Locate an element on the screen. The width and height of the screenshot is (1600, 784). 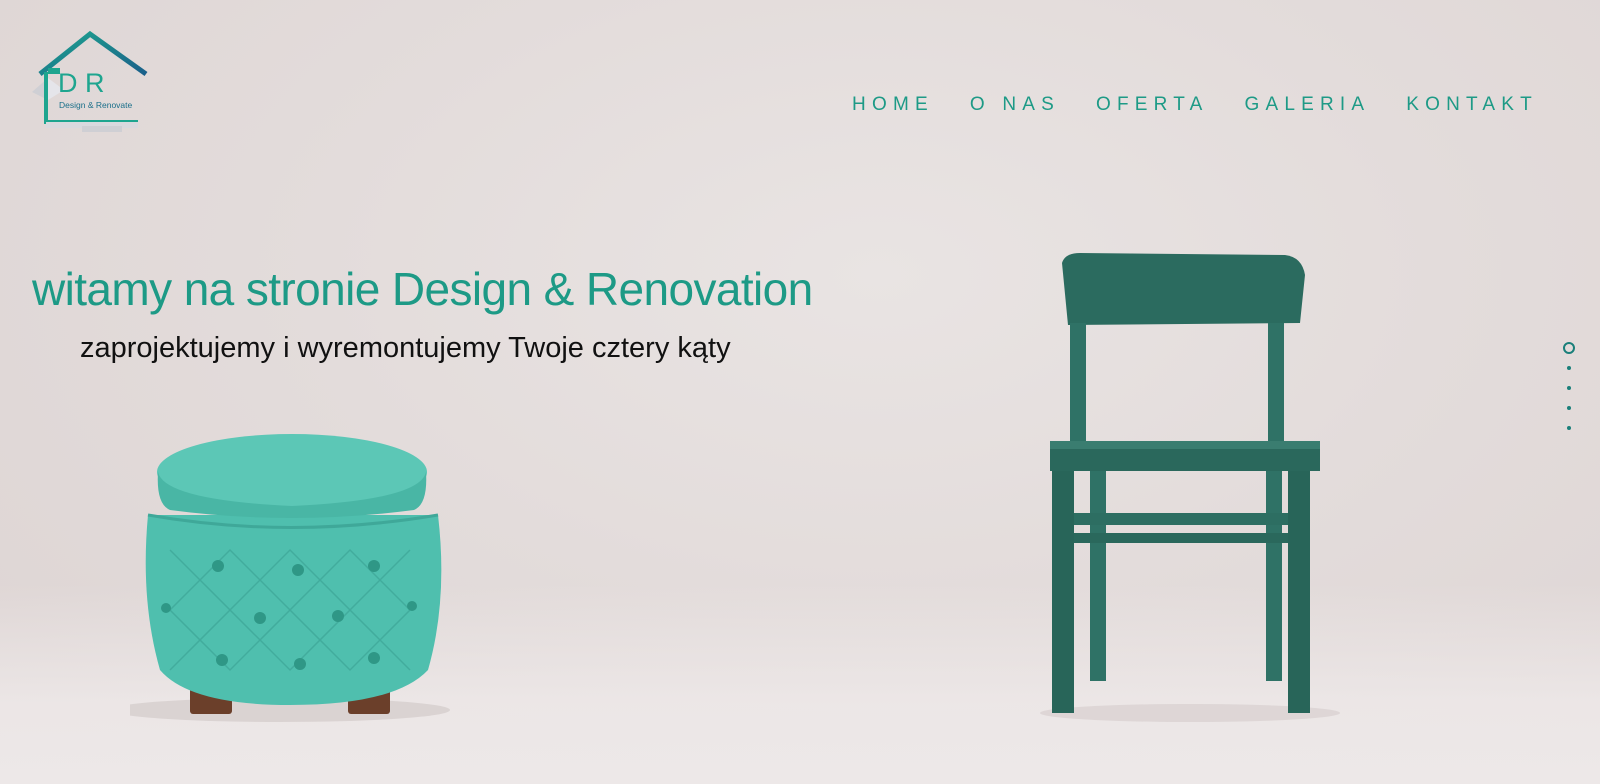
nav-o-nas: O NAS is located at coordinates (1015, 105).